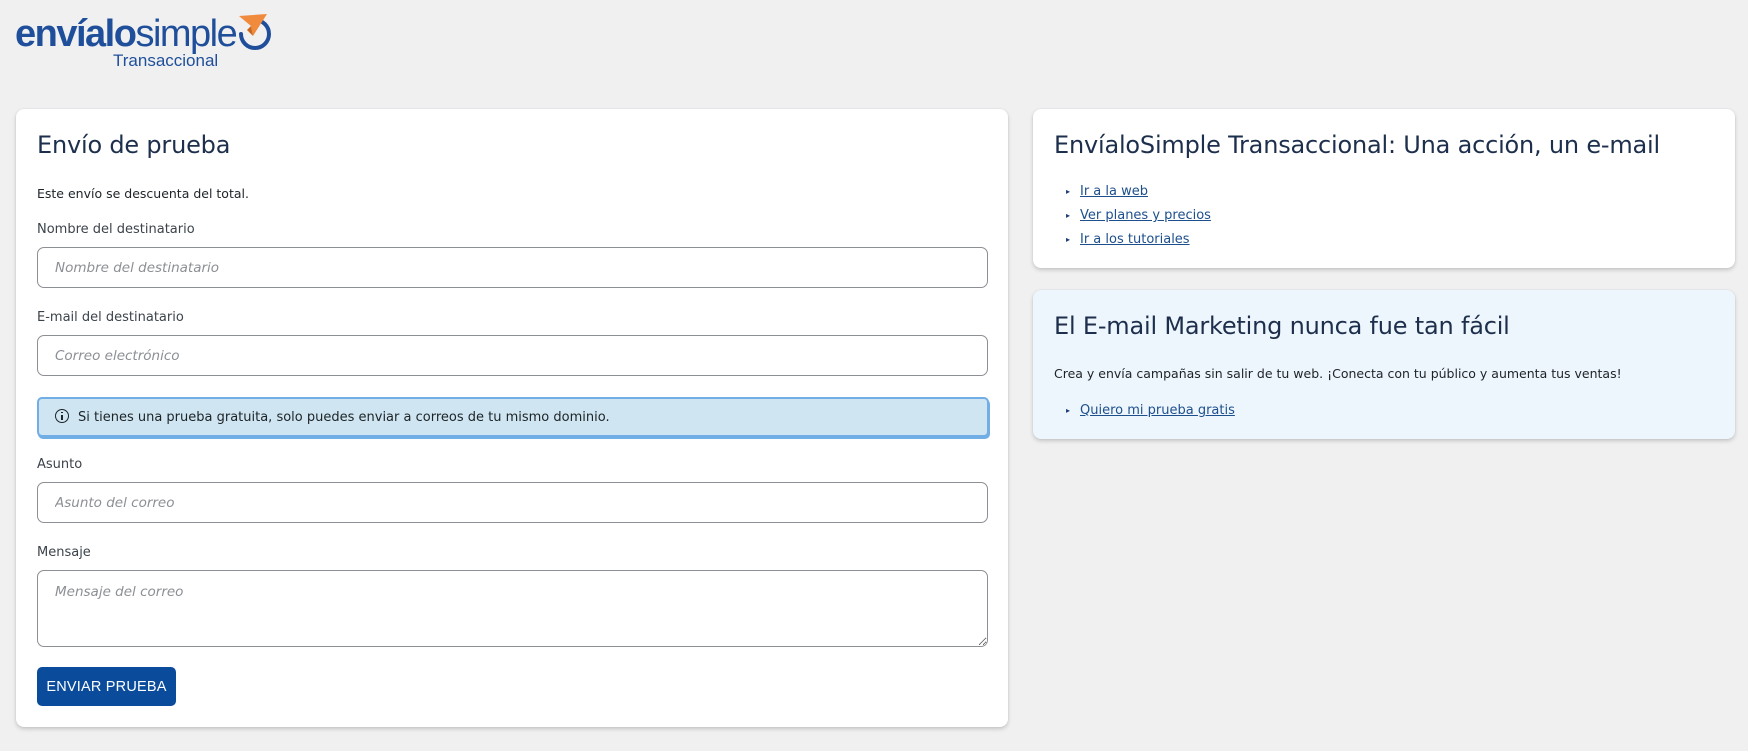  I want to click on list-item: ▸ Quiero mi prueba gratis, so click(1150, 411).